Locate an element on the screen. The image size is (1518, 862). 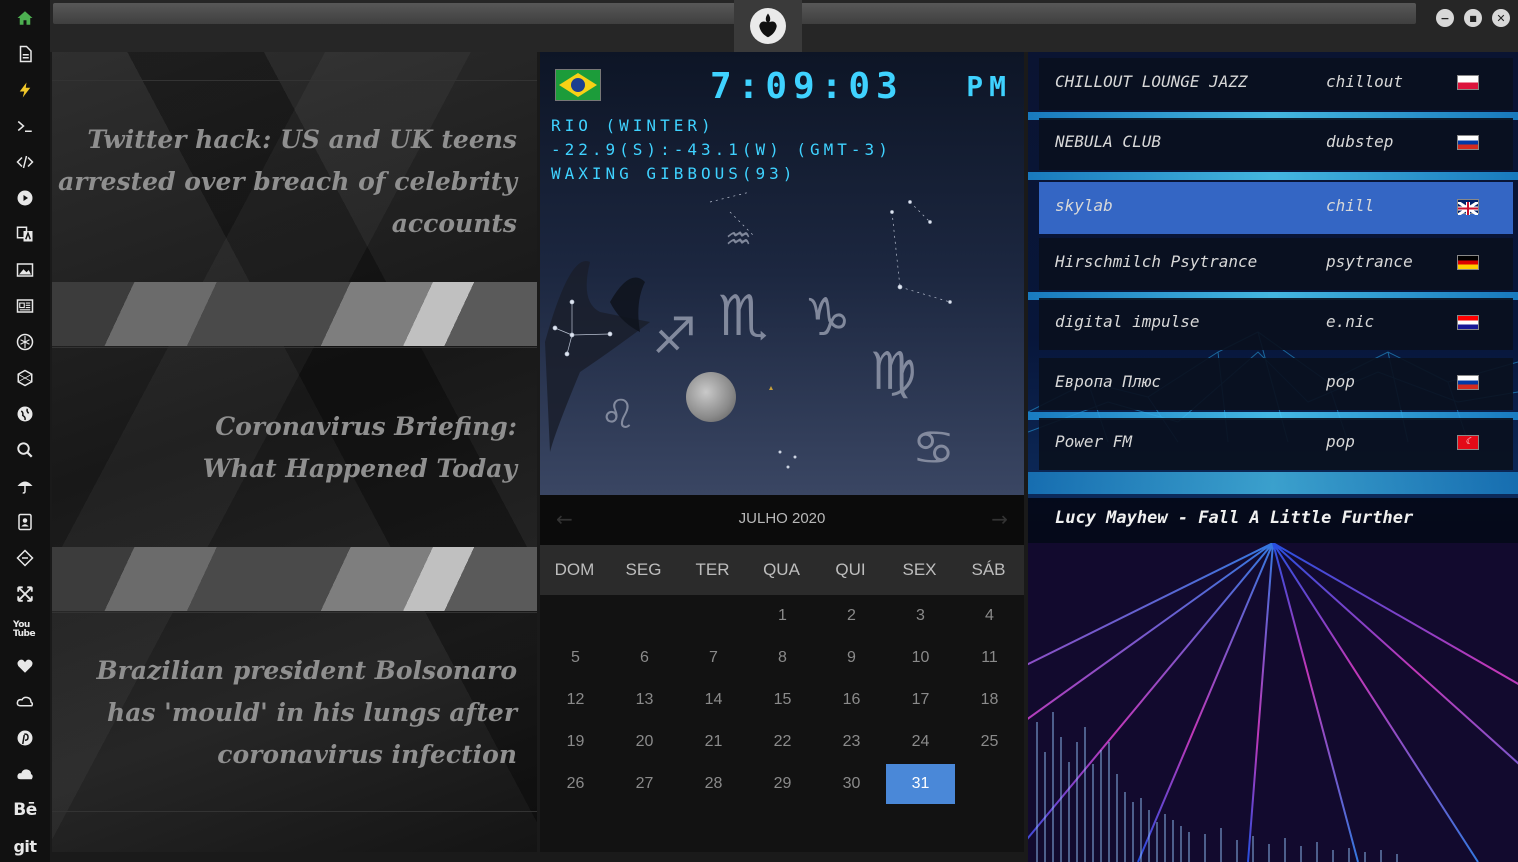
calendar-day: 30 is located at coordinates (851, 784).